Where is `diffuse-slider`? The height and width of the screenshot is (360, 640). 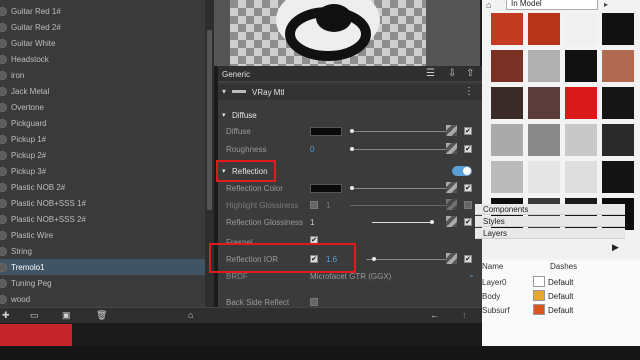 diffuse-slider is located at coordinates (399, 131).